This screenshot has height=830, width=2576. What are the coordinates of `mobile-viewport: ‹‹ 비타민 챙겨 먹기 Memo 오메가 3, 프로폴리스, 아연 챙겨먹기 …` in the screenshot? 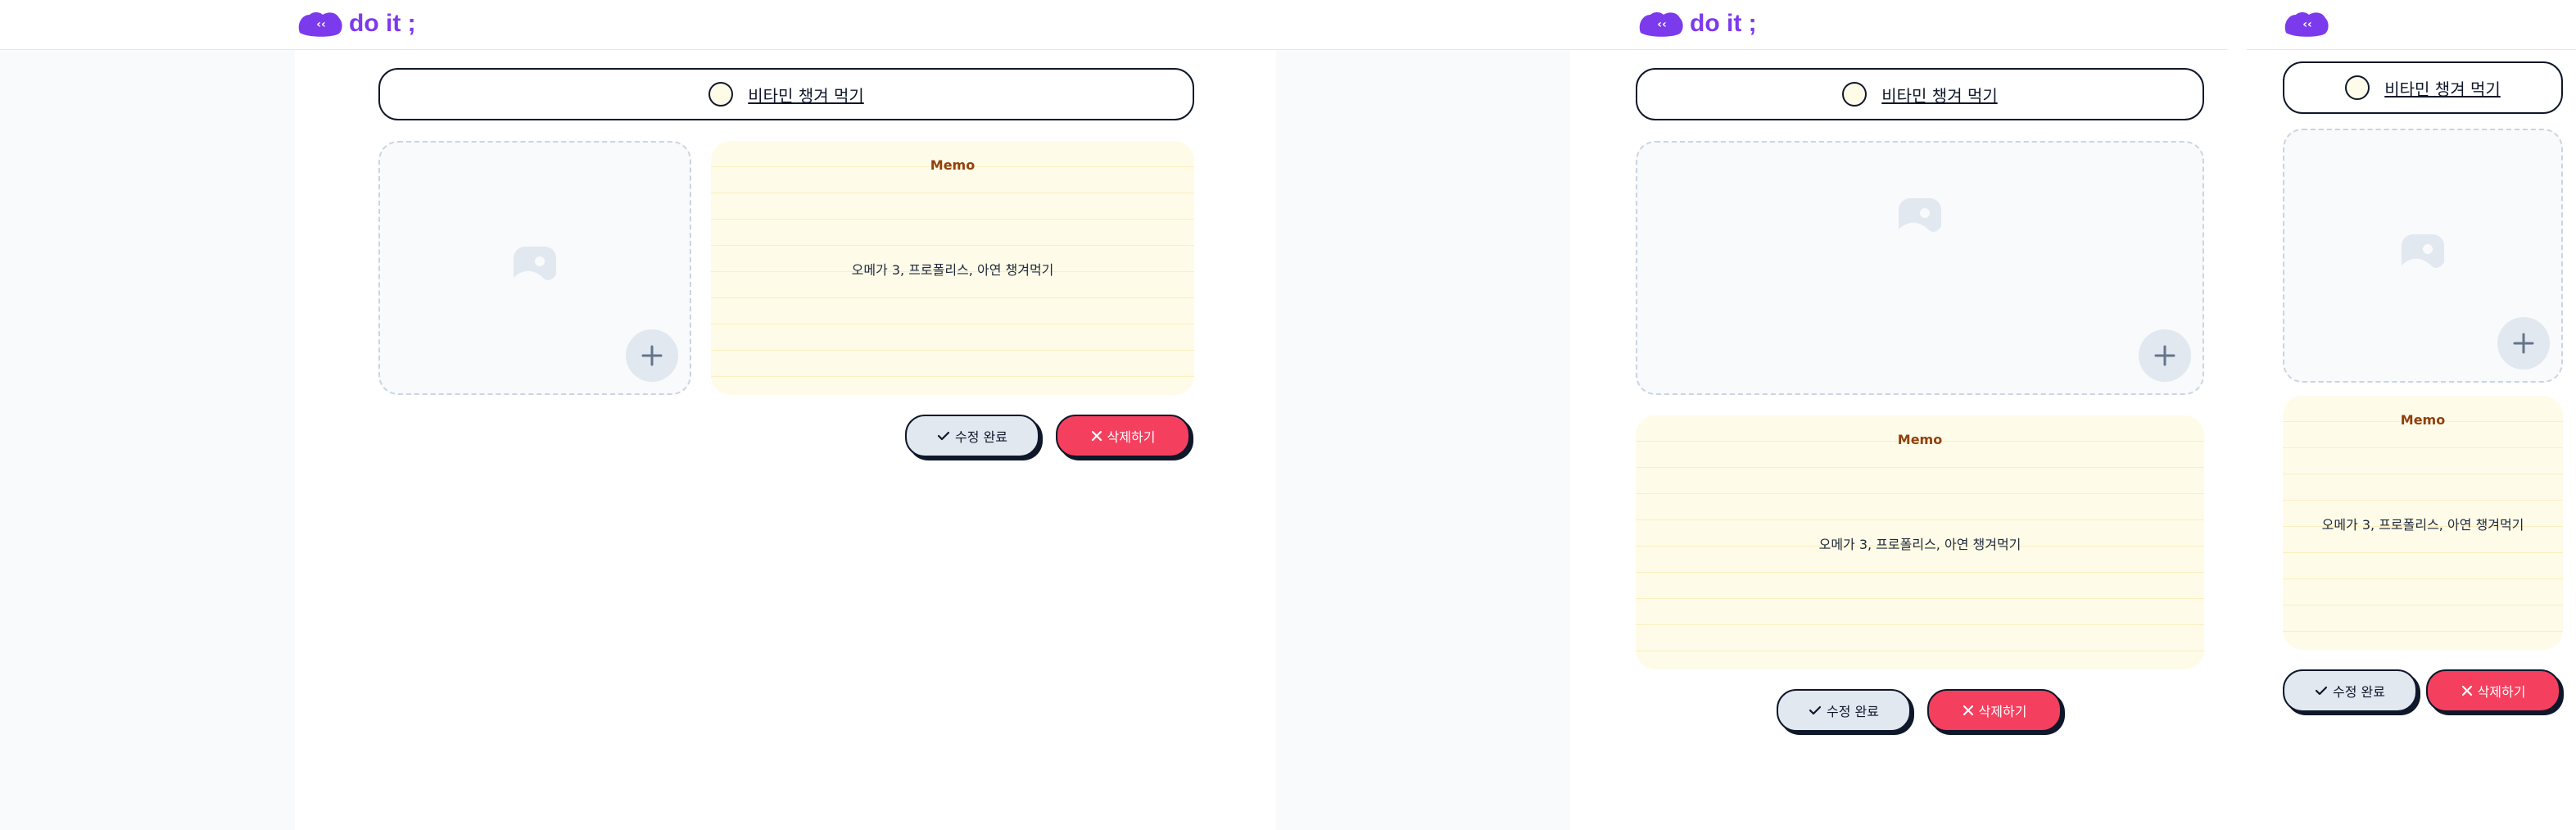 It's located at (2411, 415).